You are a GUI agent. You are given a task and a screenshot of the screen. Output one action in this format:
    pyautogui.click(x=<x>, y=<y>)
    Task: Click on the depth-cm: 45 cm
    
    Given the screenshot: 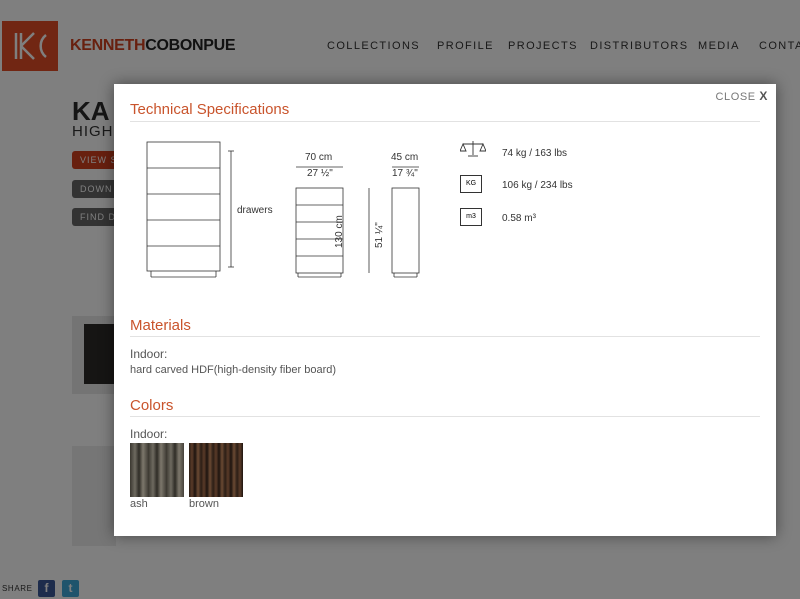 What is the action you would take?
    pyautogui.click(x=405, y=157)
    